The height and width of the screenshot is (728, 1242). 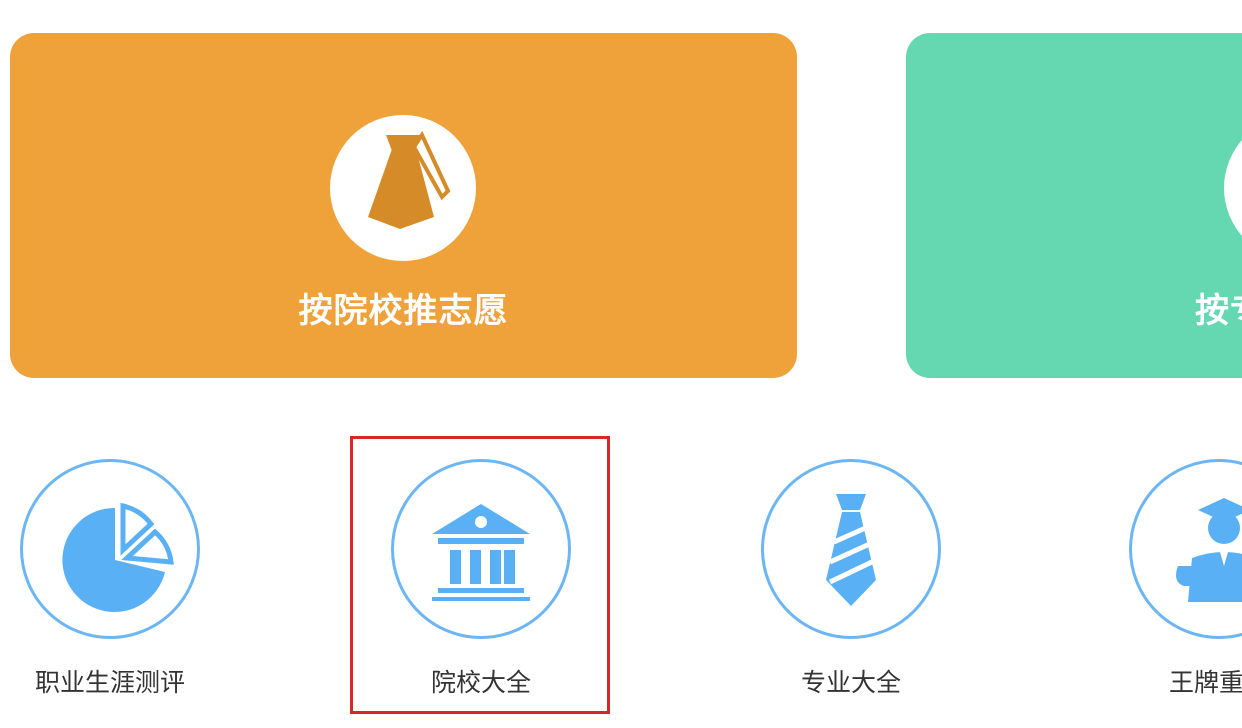 I want to click on search-by-major-label: 按专, so click(x=1218, y=311).